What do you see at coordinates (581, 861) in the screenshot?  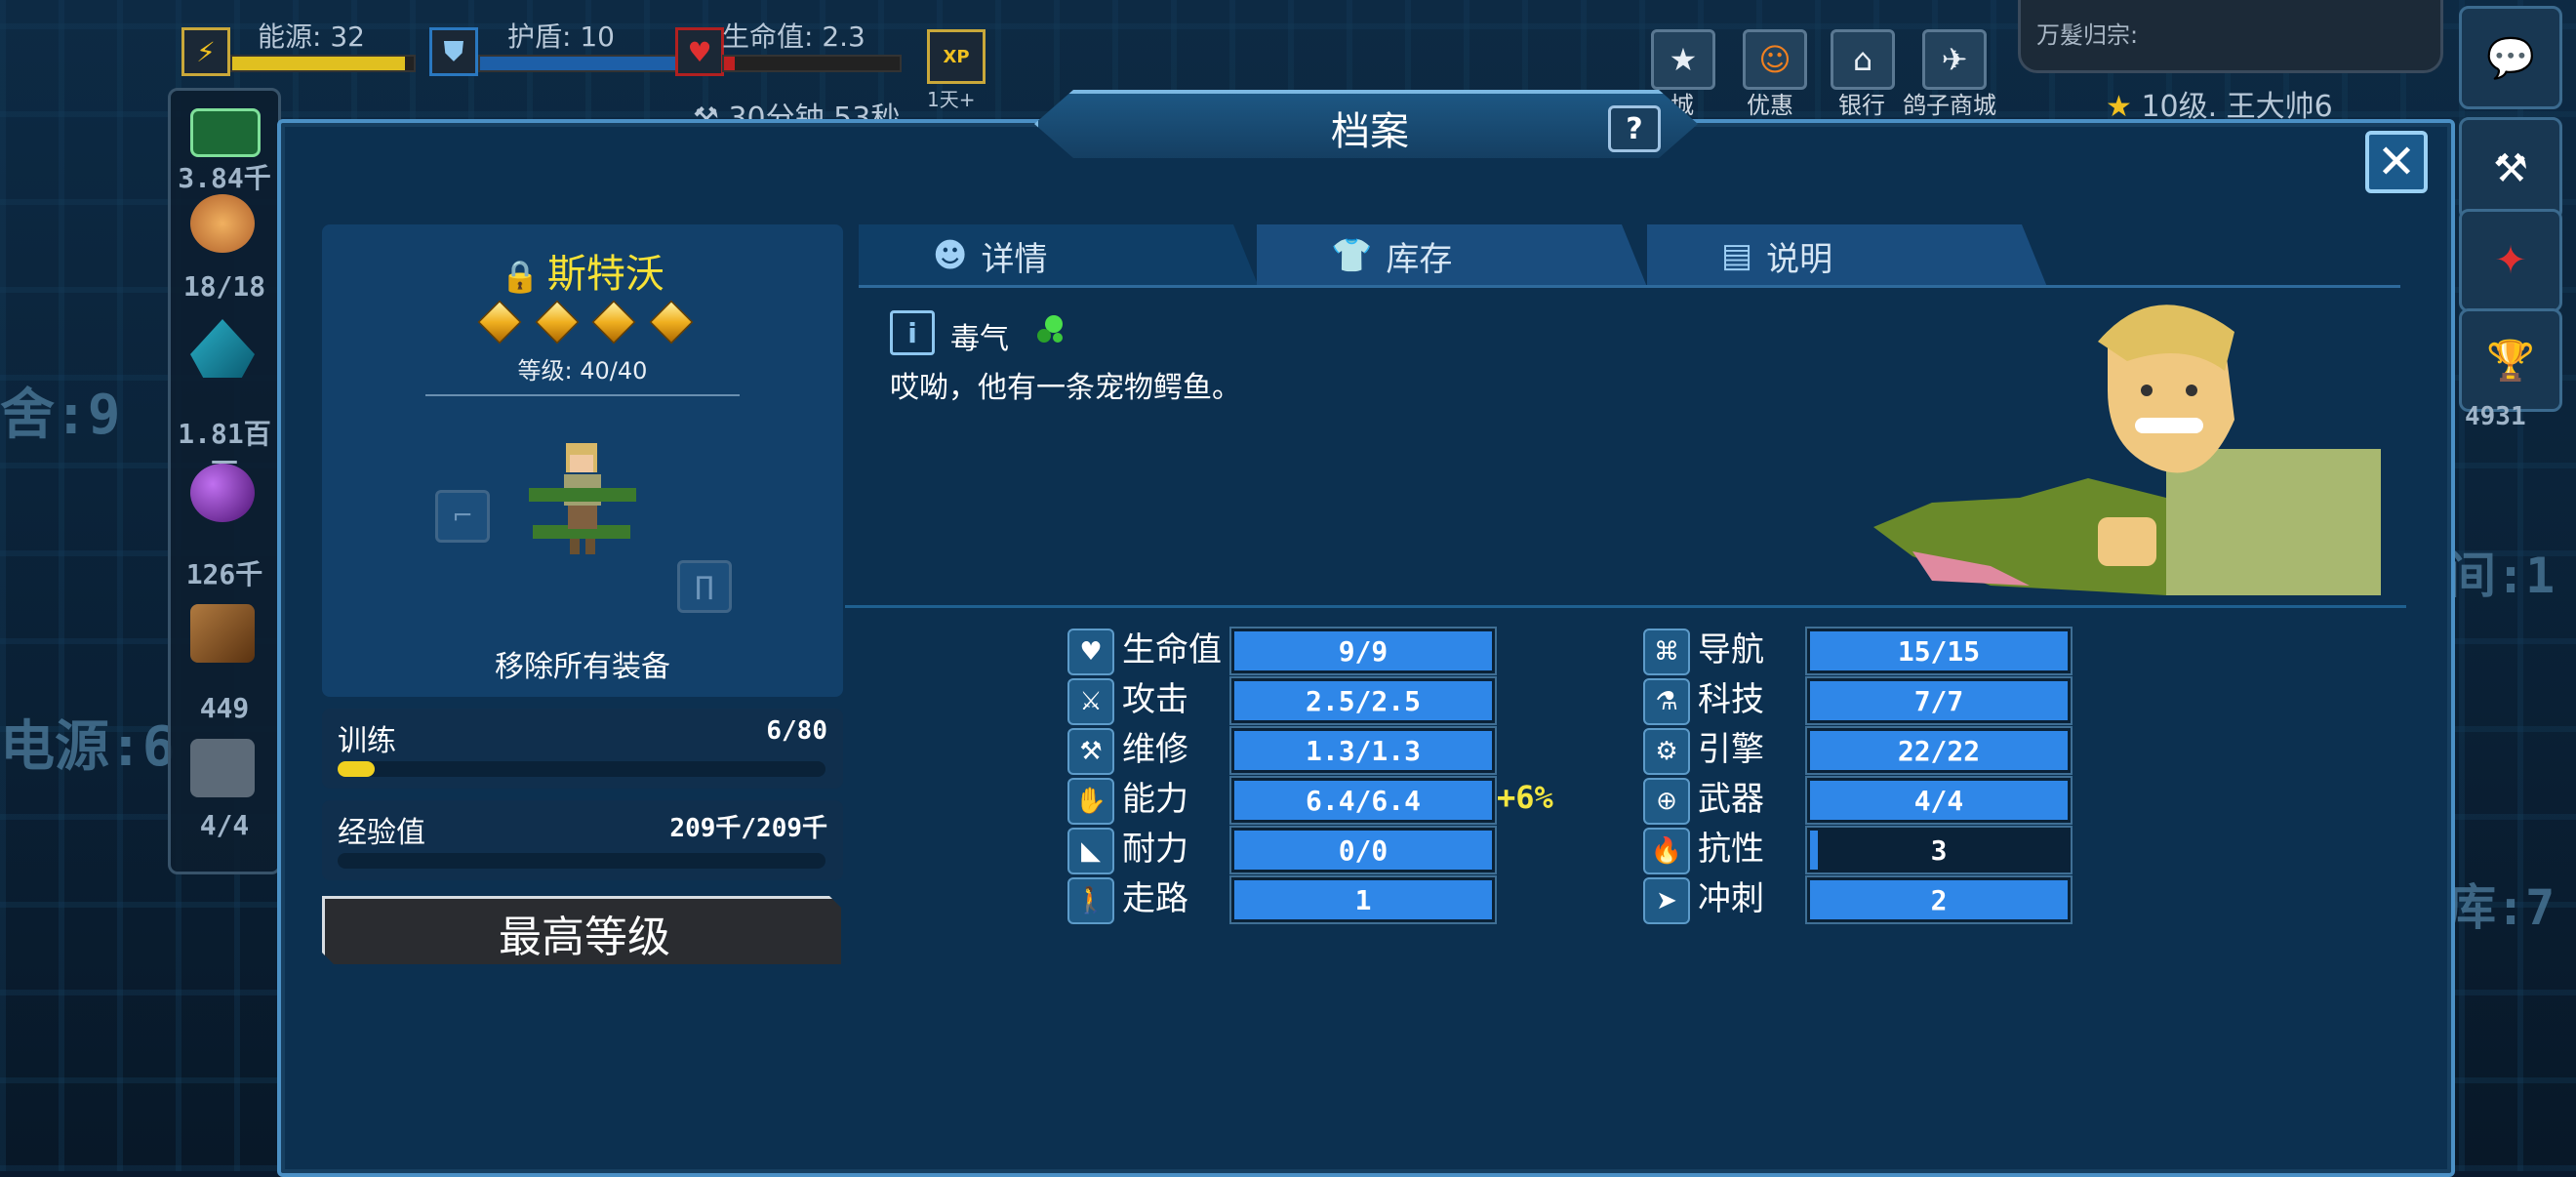 I see `experience-bar` at bounding box center [581, 861].